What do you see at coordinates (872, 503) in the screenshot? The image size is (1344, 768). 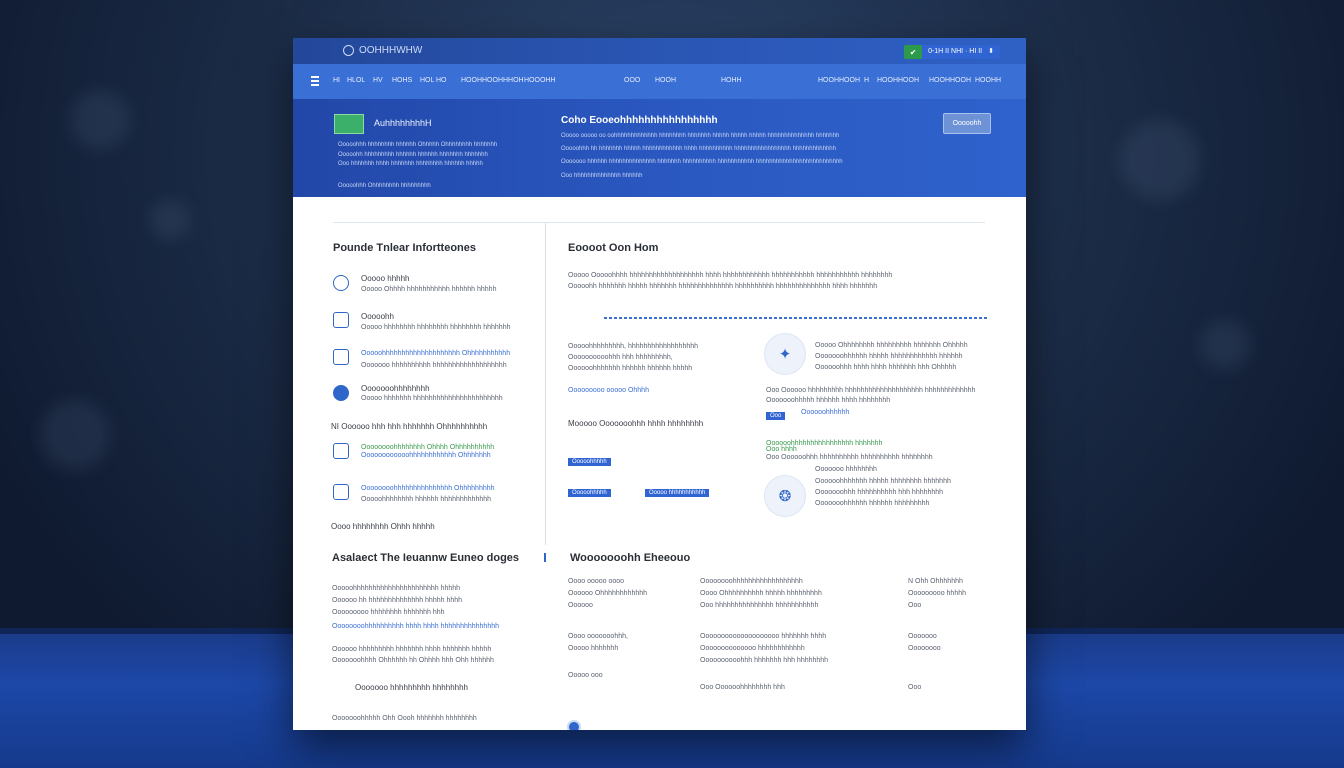 I see `card-line: Ooooooohhhhhh hhhhhh hhhhhhhhh` at bounding box center [872, 503].